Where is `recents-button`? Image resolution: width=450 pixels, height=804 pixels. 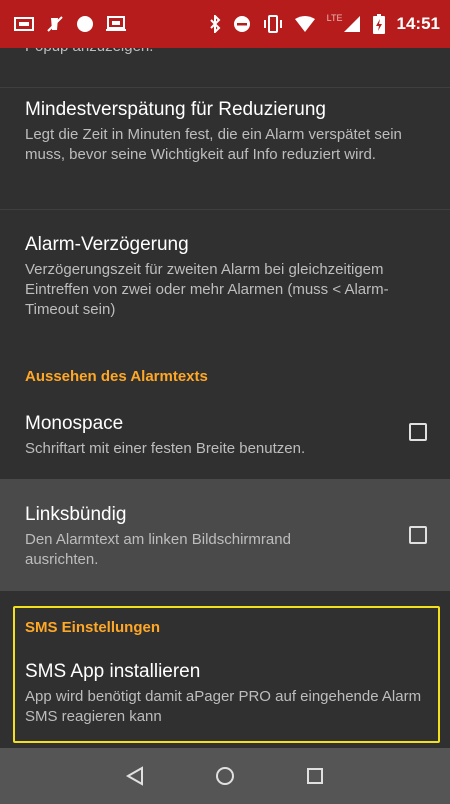
recents-button is located at coordinates (315, 776).